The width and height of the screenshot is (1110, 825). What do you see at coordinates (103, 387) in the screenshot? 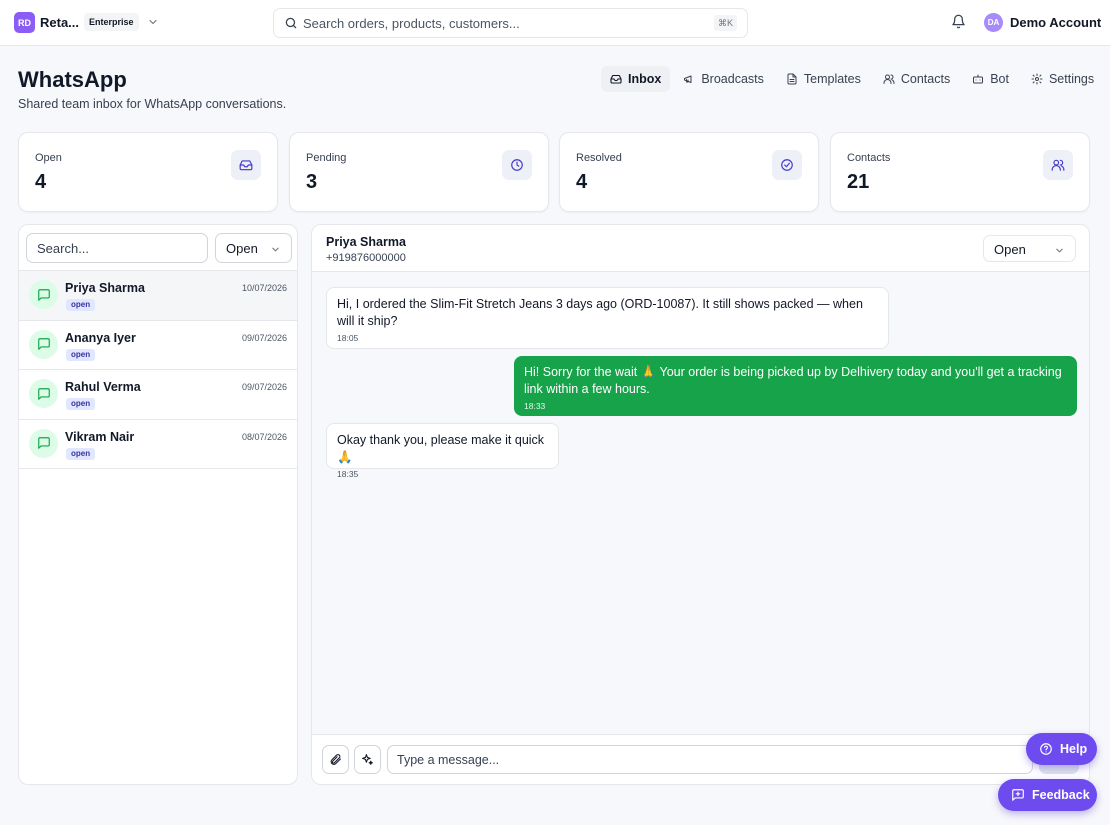
I see `conversation-name: Rahul Verma` at bounding box center [103, 387].